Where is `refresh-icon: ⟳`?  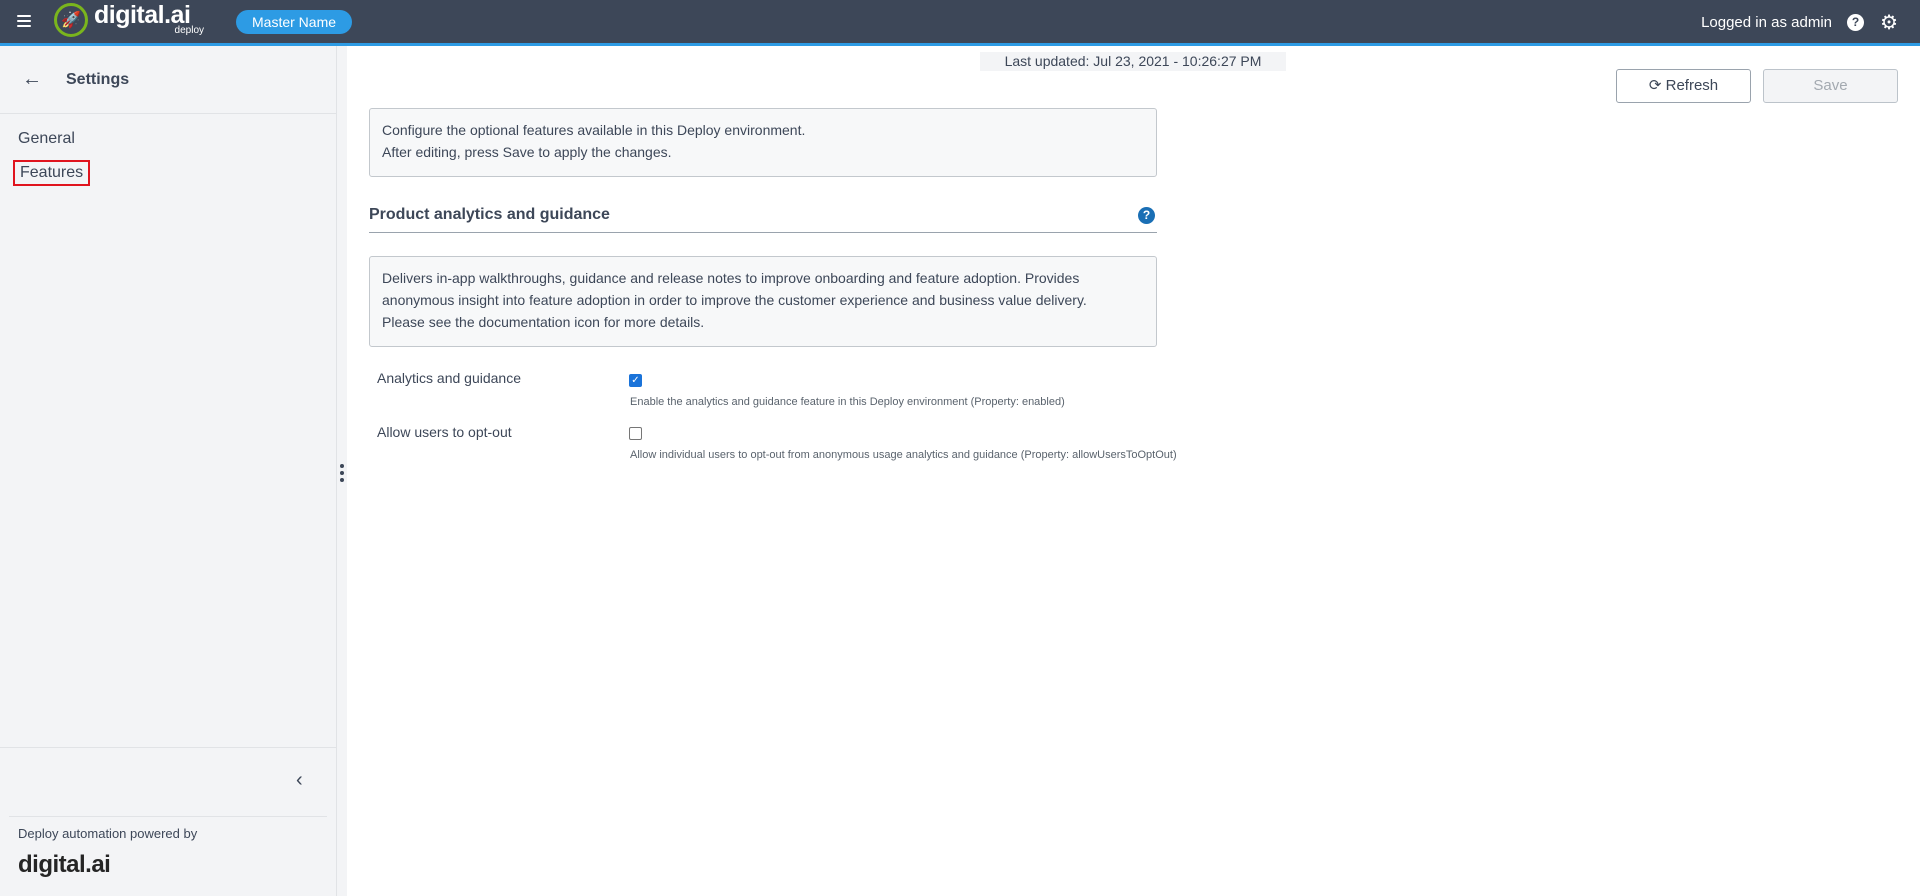
refresh-icon: ⟳ is located at coordinates (1655, 85).